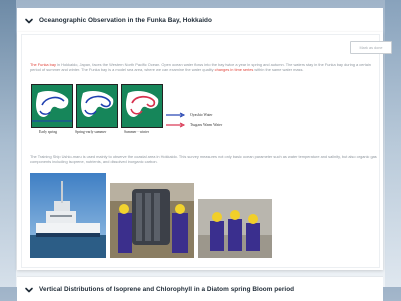 Image resolution: width=401 pixels, height=301 pixels. What do you see at coordinates (52, 106) in the screenshot?
I see `map-early-spring` at bounding box center [52, 106].